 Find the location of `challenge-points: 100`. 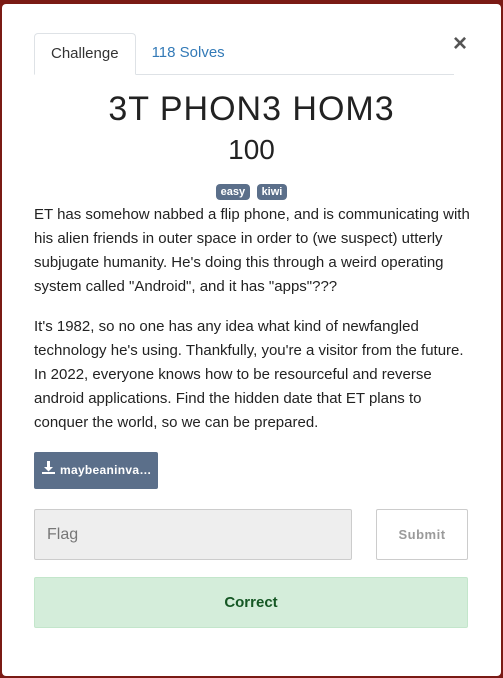

challenge-points: 100 is located at coordinates (251, 149).